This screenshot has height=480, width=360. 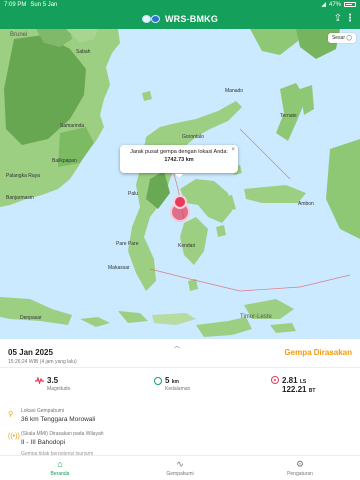 What do you see at coordinates (350, 4) in the screenshot?
I see `battery-icon` at bounding box center [350, 4].